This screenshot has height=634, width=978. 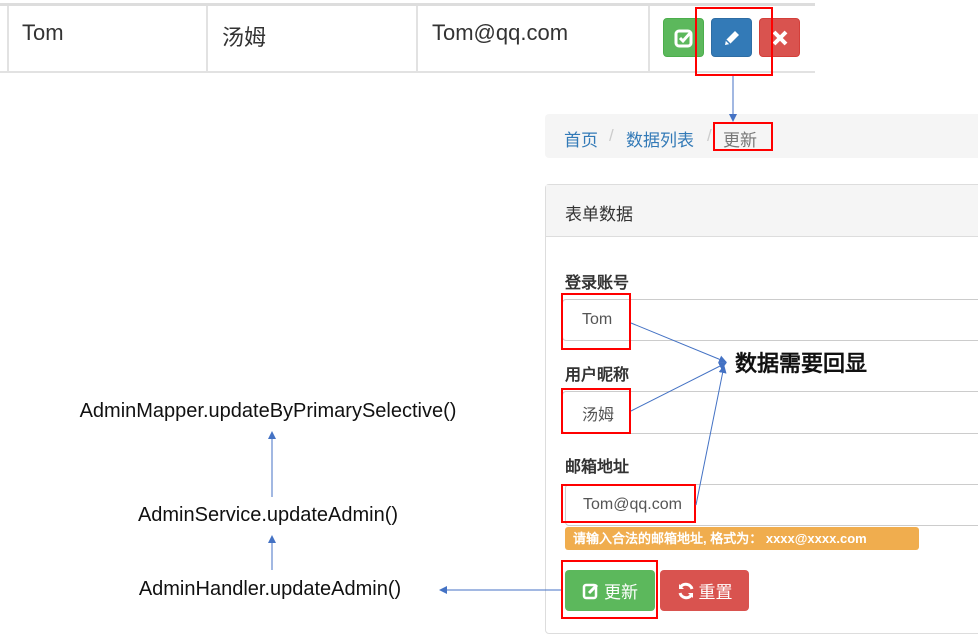 I want to click on arrow-email-to-note, so click(x=711, y=435).